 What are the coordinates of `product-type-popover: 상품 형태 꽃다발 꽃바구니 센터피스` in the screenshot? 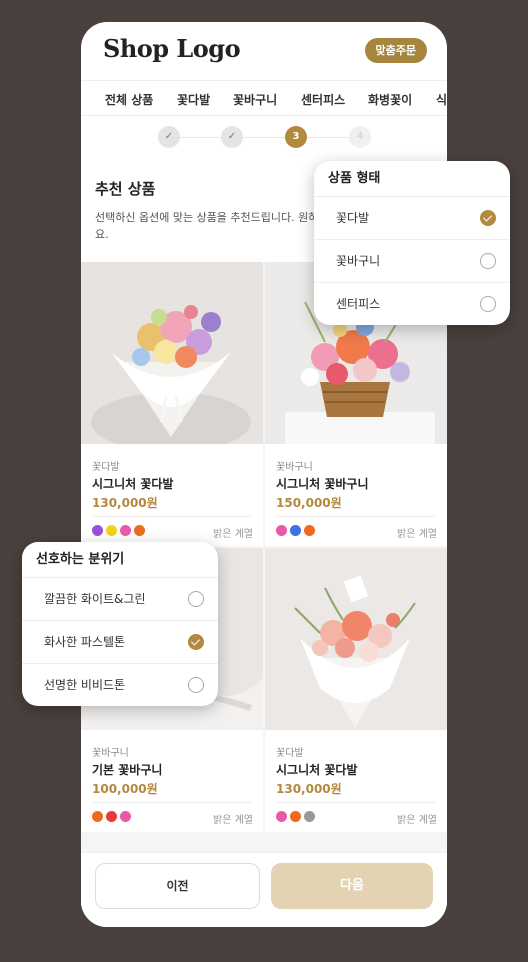 It's located at (412, 243).